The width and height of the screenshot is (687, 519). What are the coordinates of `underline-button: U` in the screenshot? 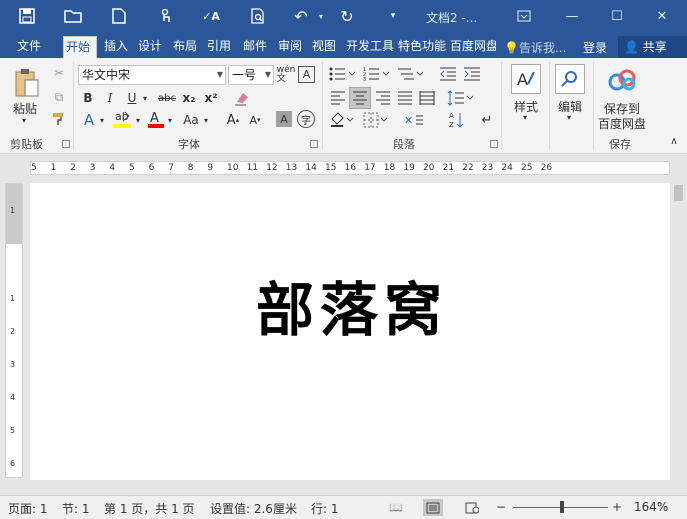 It's located at (132, 98).